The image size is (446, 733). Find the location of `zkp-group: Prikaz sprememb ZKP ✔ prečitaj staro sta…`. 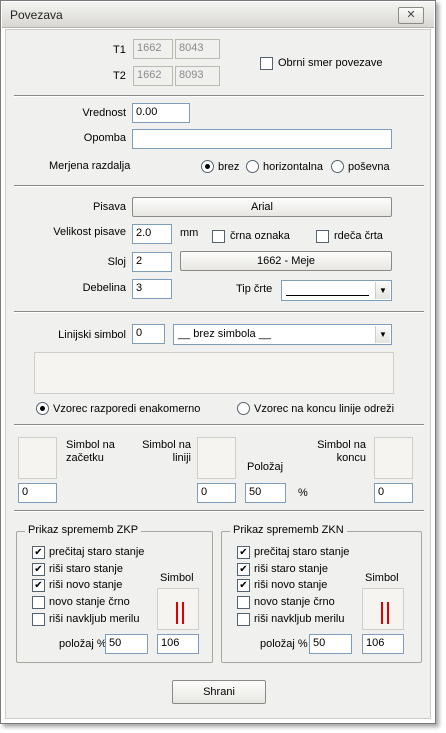

zkp-group: Prikaz sprememb ZKP ✔ prečitaj staro sta… is located at coordinates (114, 593).